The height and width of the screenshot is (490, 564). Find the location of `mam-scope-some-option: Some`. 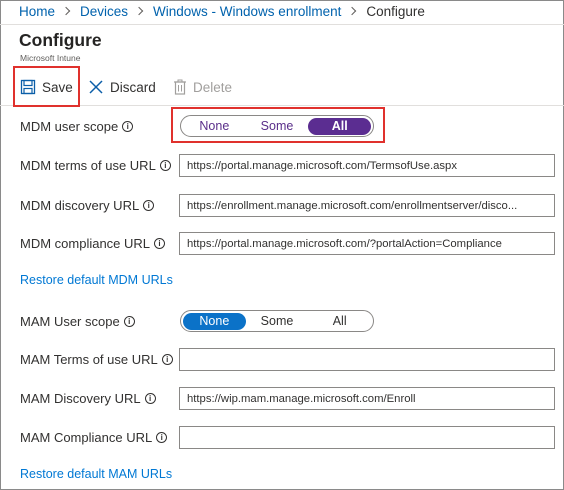

mam-scope-some-option: Some is located at coordinates (277, 321).